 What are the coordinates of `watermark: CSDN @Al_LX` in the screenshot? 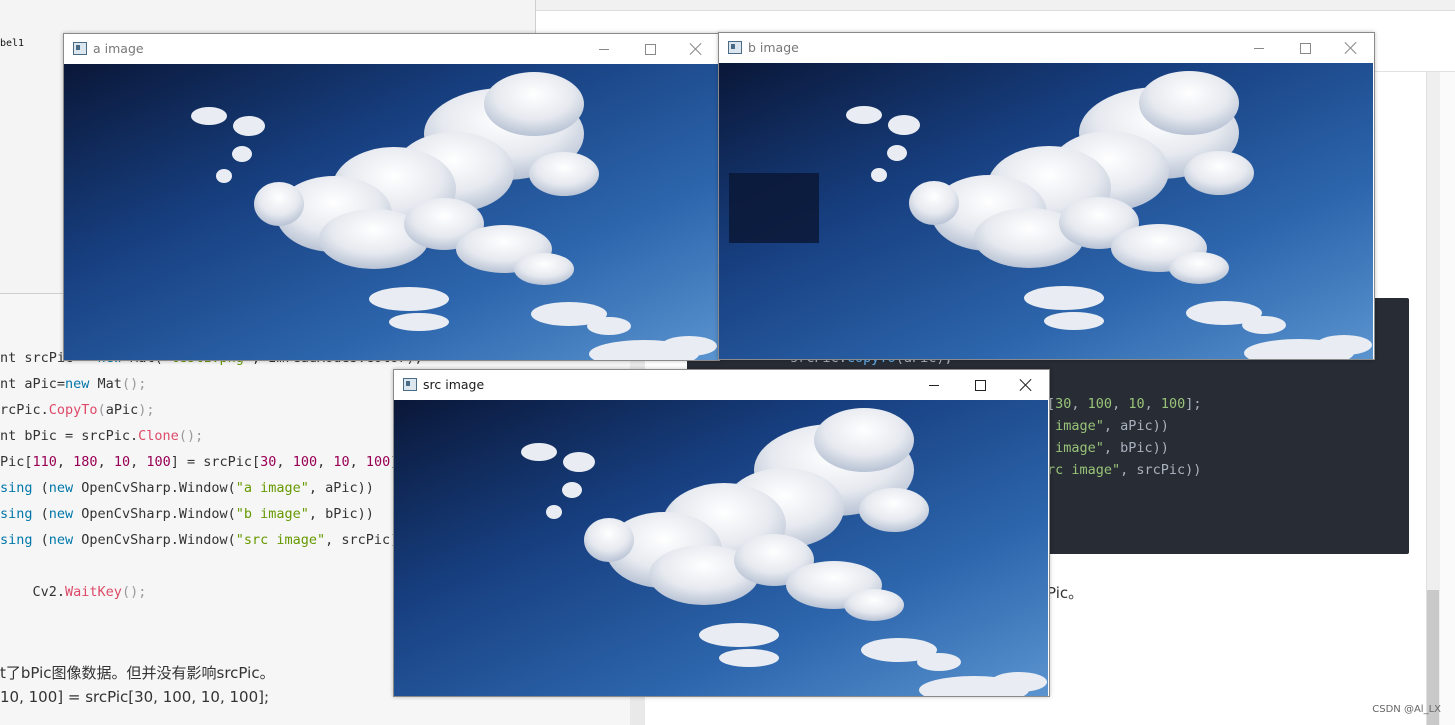 It's located at (1406, 709).